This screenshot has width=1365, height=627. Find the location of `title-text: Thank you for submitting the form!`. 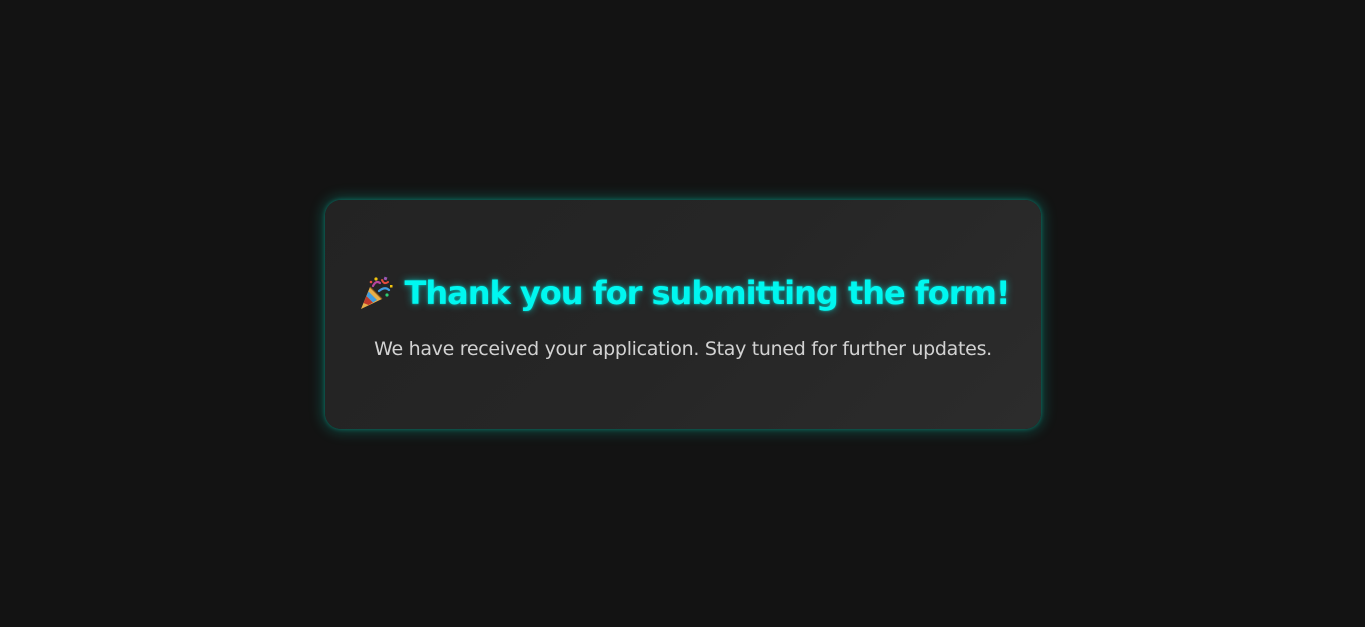

title-text: Thank you for submitting the form! is located at coordinates (707, 292).